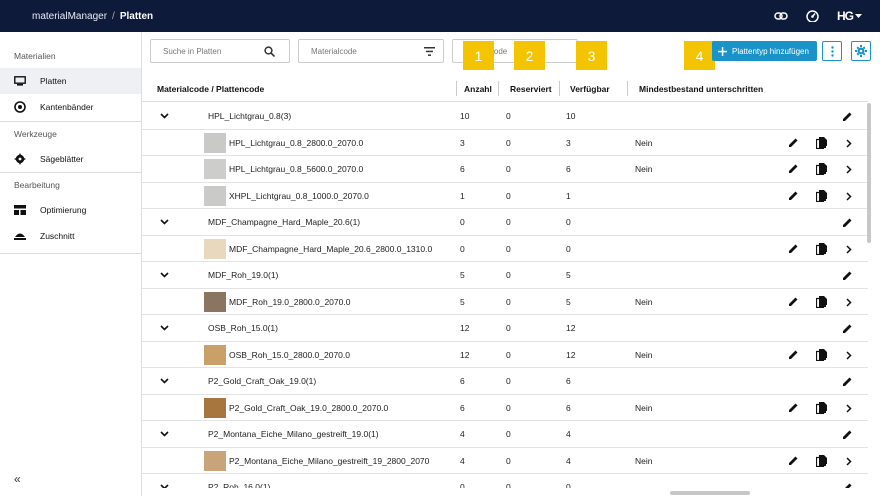 The image size is (880, 496). I want to click on vertical-scrollbar, so click(869, 173).